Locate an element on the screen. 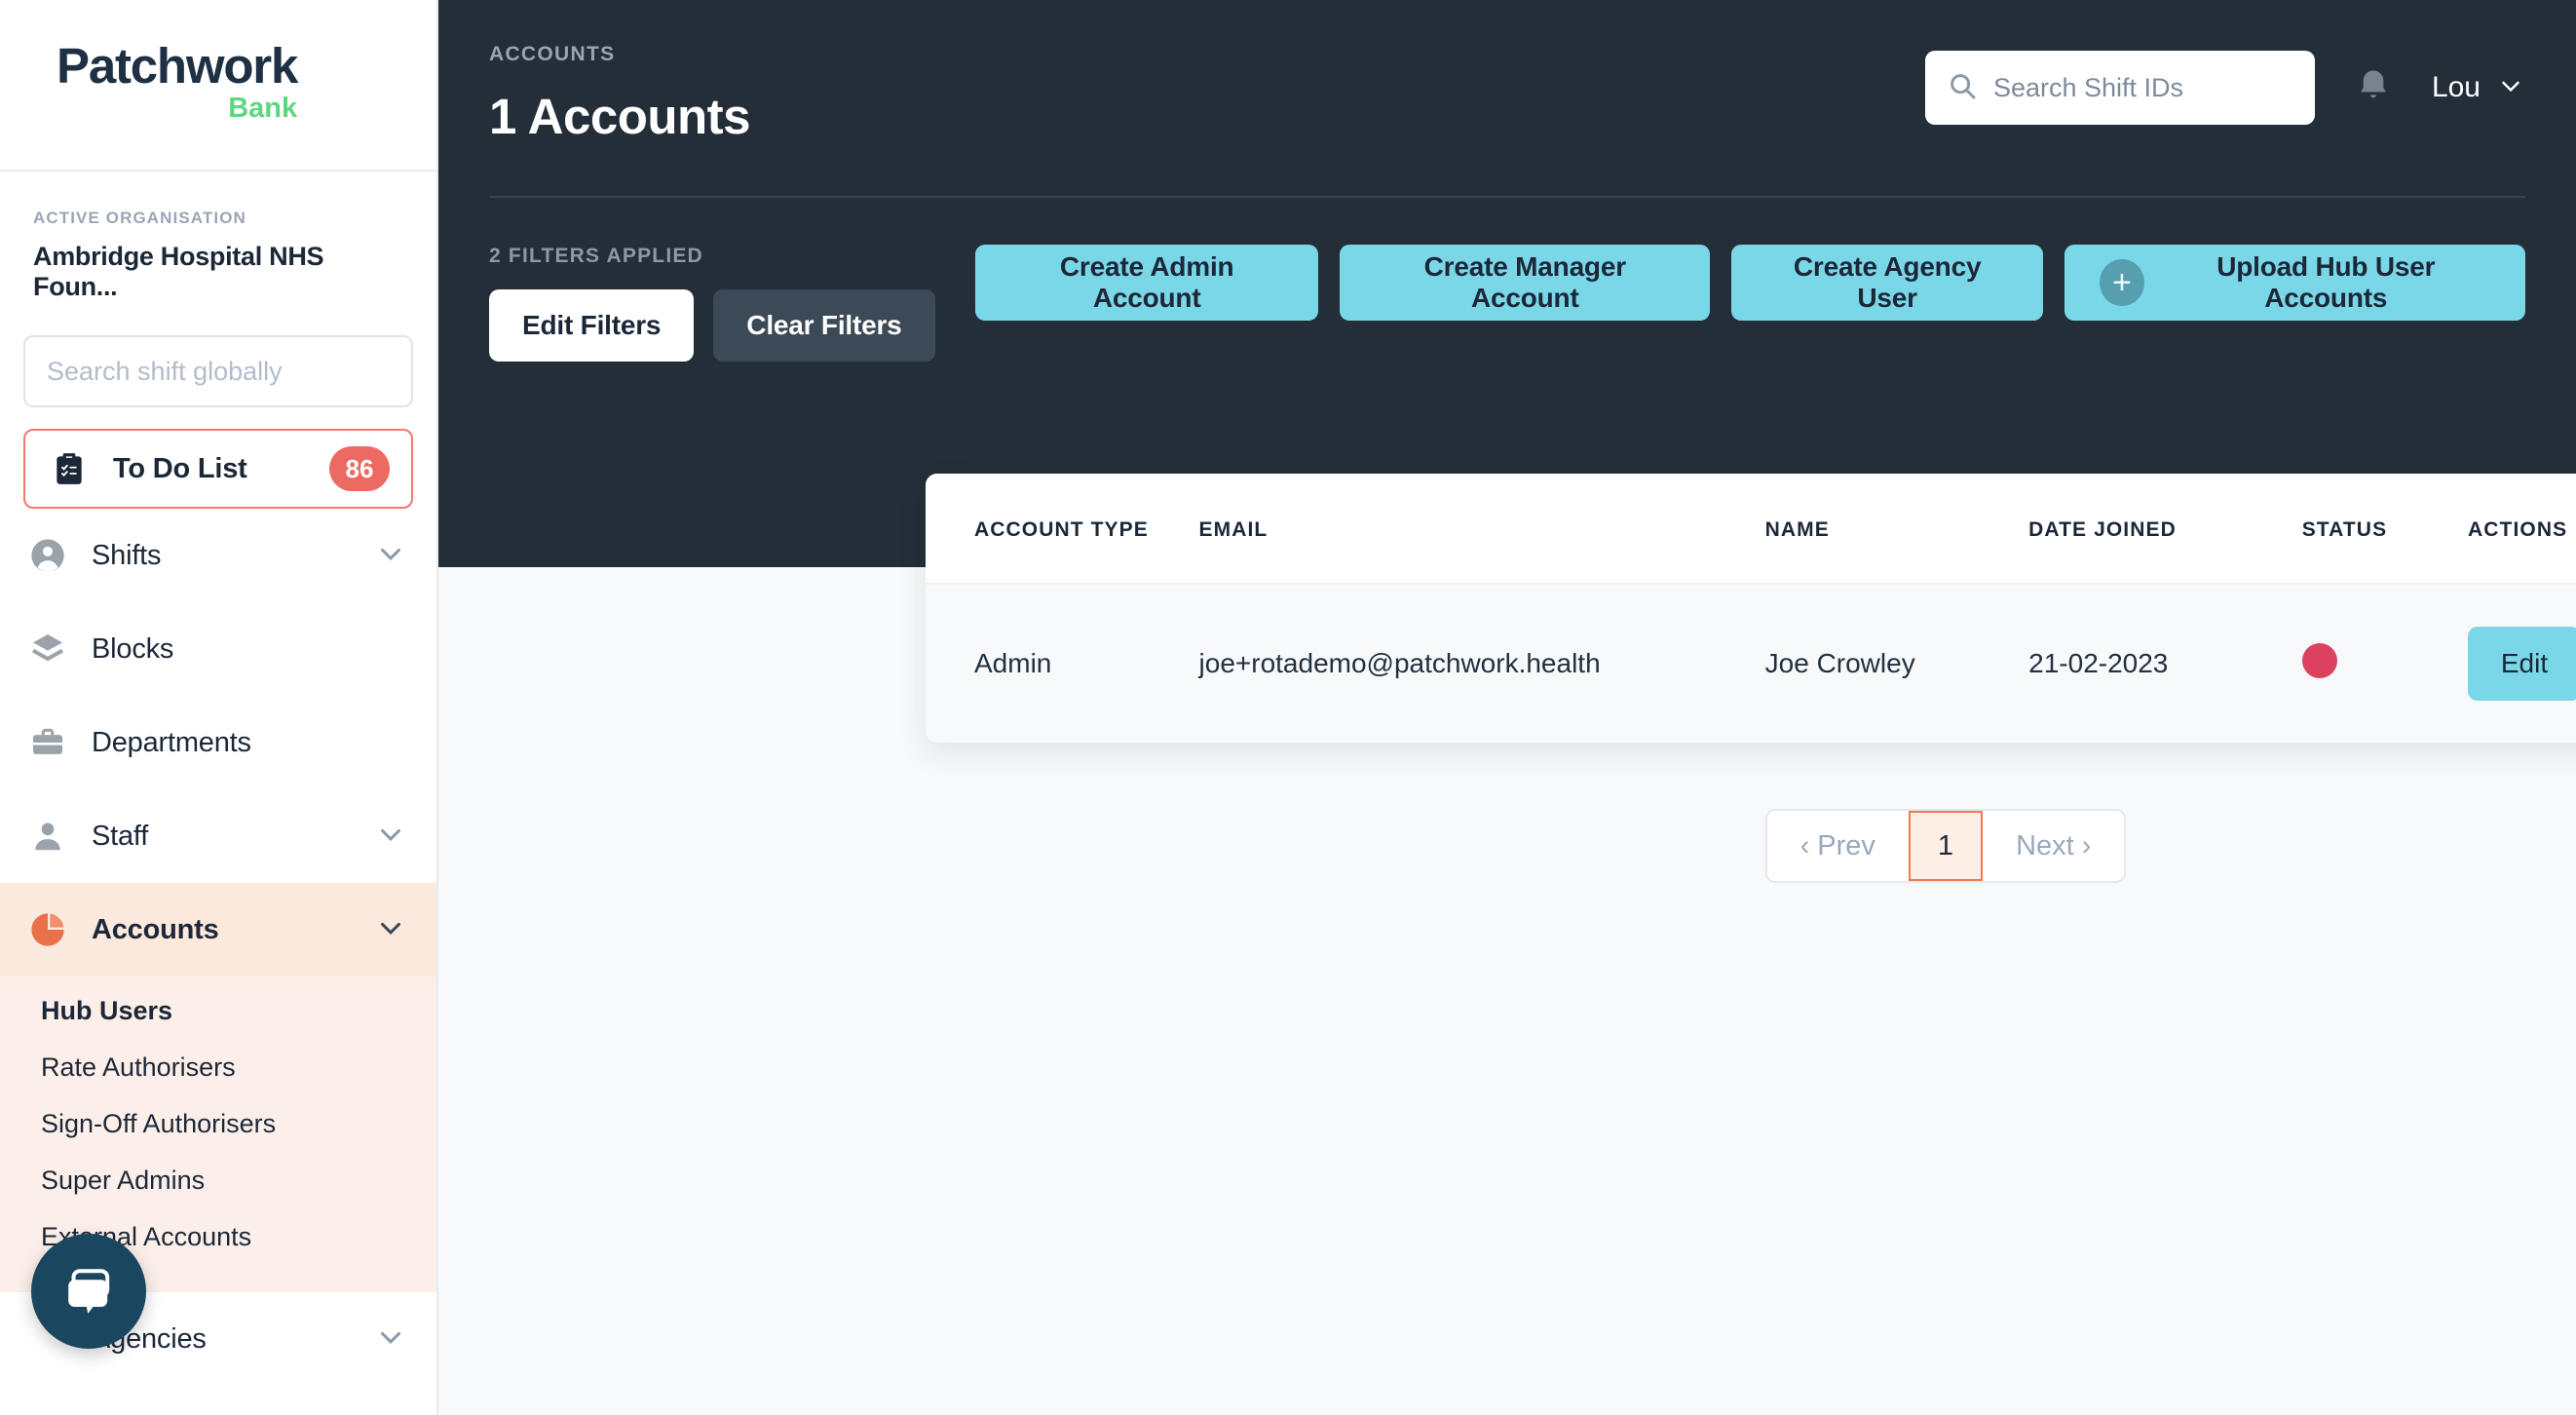  chat-bubble-icon is located at coordinates (88, 1291).